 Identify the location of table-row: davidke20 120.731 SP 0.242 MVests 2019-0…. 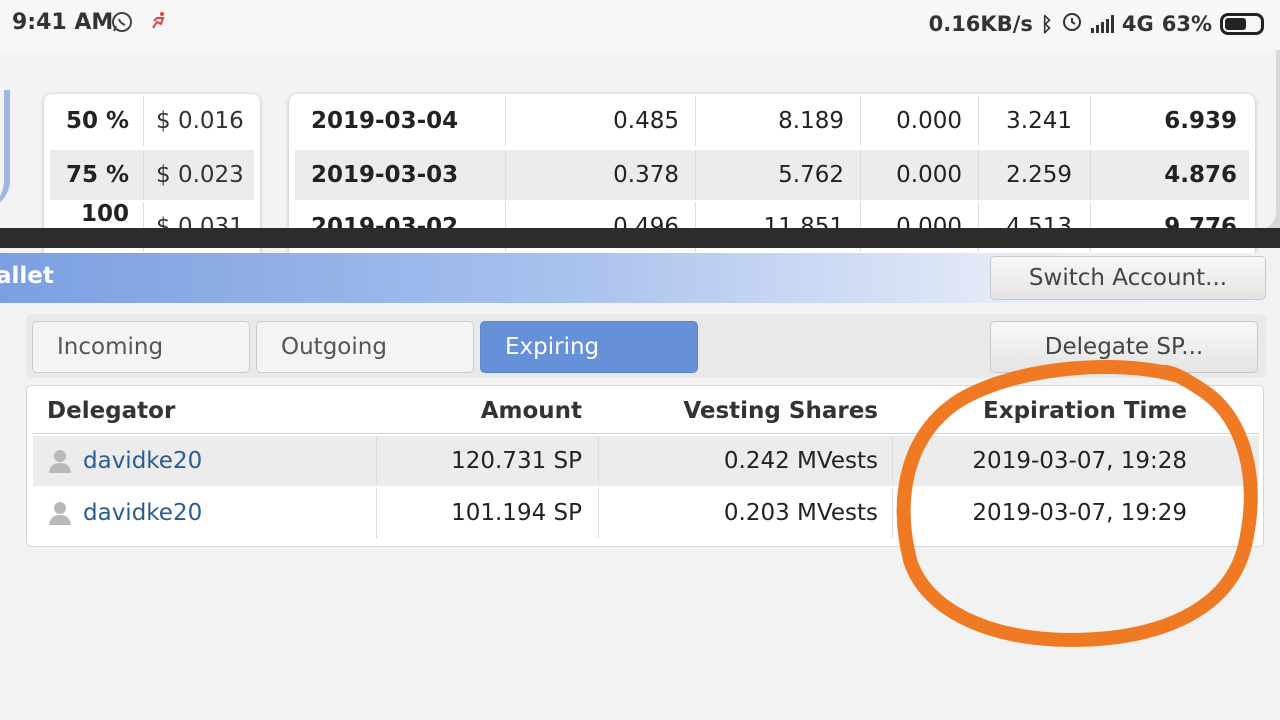
(646, 461).